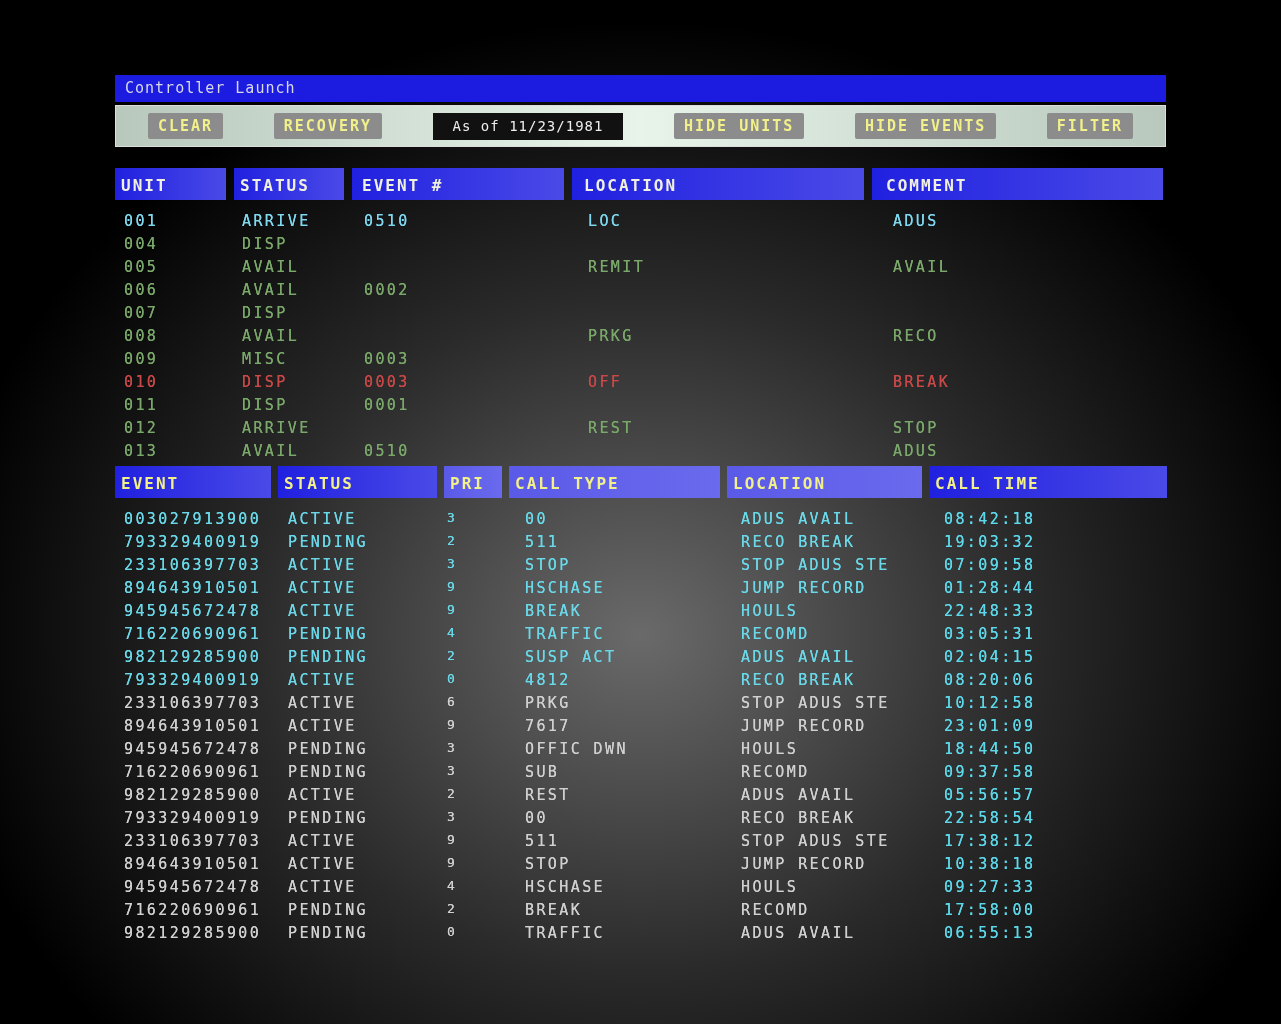 The image size is (1281, 1024). What do you see at coordinates (990, 864) in the screenshot?
I see `table-cell-text: 10:38:18` at bounding box center [990, 864].